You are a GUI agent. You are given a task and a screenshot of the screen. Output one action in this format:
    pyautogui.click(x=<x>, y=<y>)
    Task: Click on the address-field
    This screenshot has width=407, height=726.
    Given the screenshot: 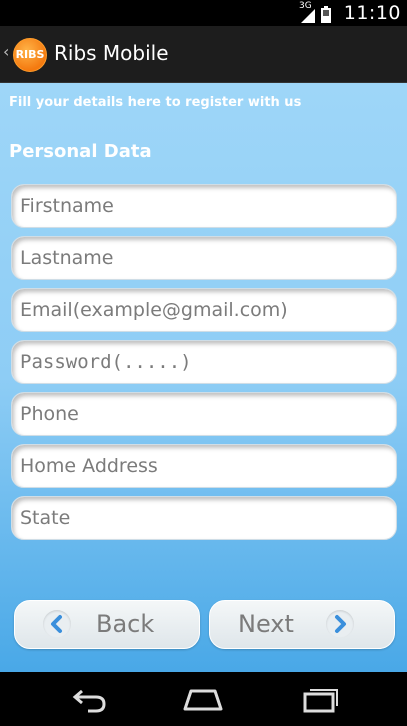 What is the action you would take?
    pyautogui.click(x=204, y=466)
    